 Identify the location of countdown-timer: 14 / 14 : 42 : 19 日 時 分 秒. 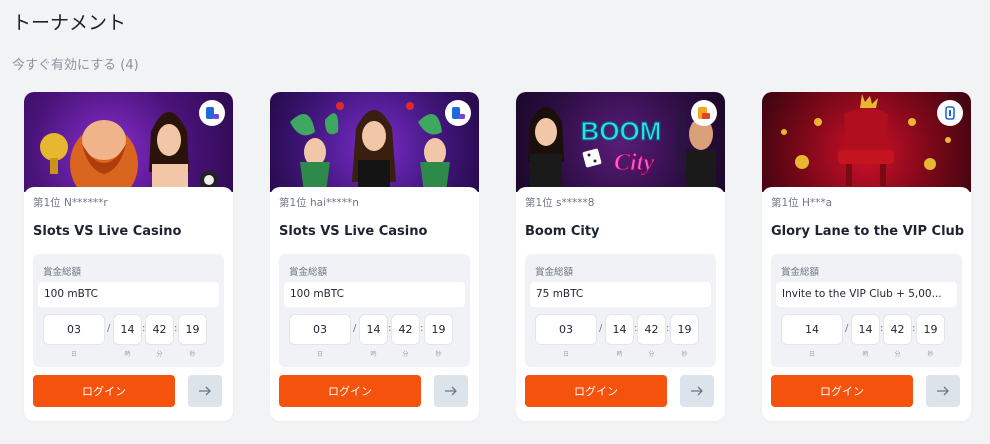
(865, 339).